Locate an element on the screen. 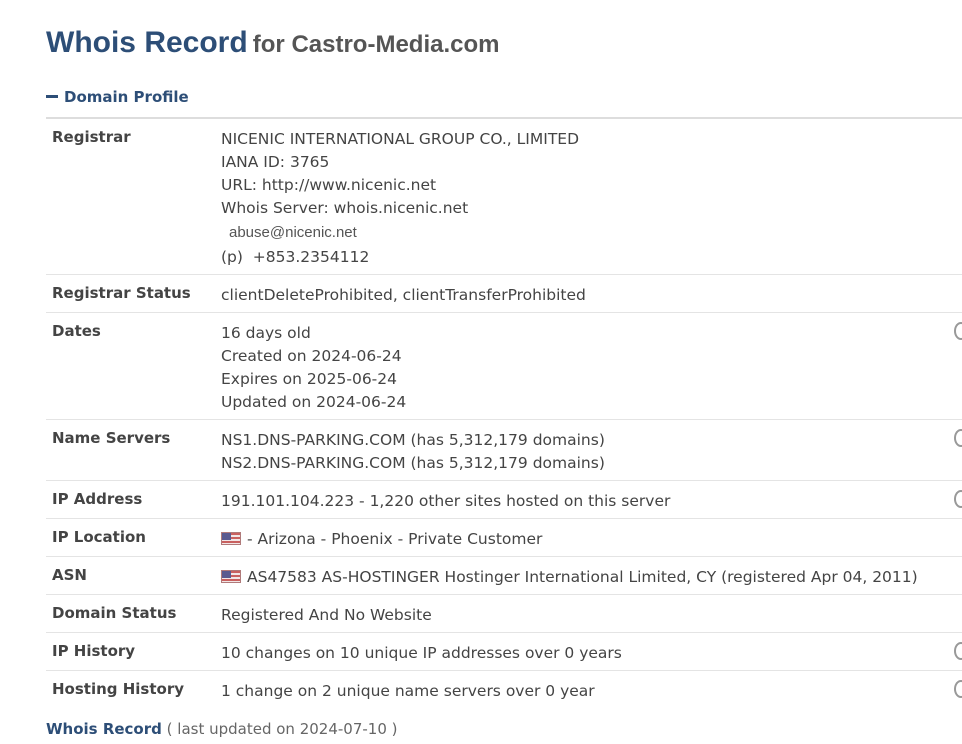 The width and height of the screenshot is (962, 744). phone-prefix: (p) is located at coordinates (232, 257).